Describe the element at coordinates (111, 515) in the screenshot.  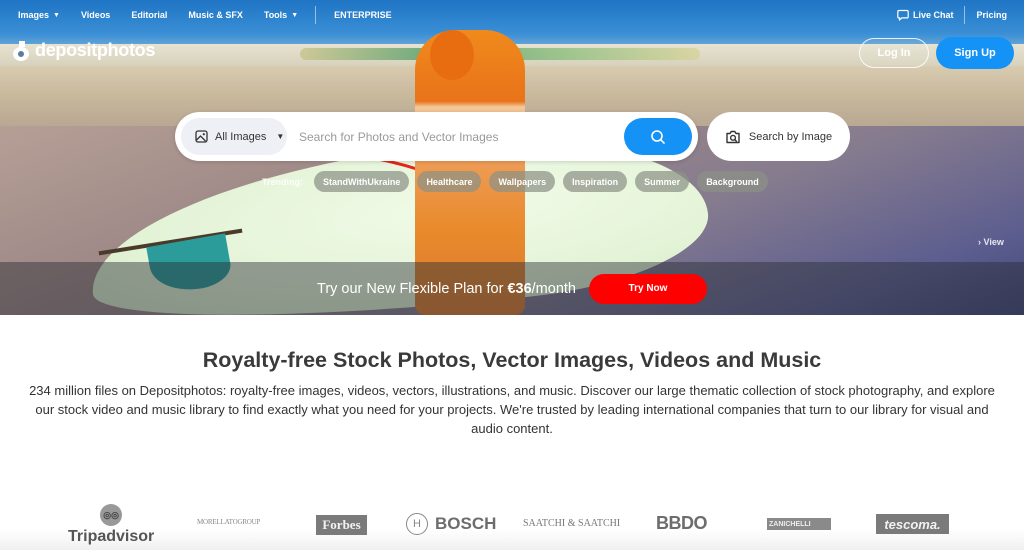
I see `owl-icon: ◎◎` at that location.